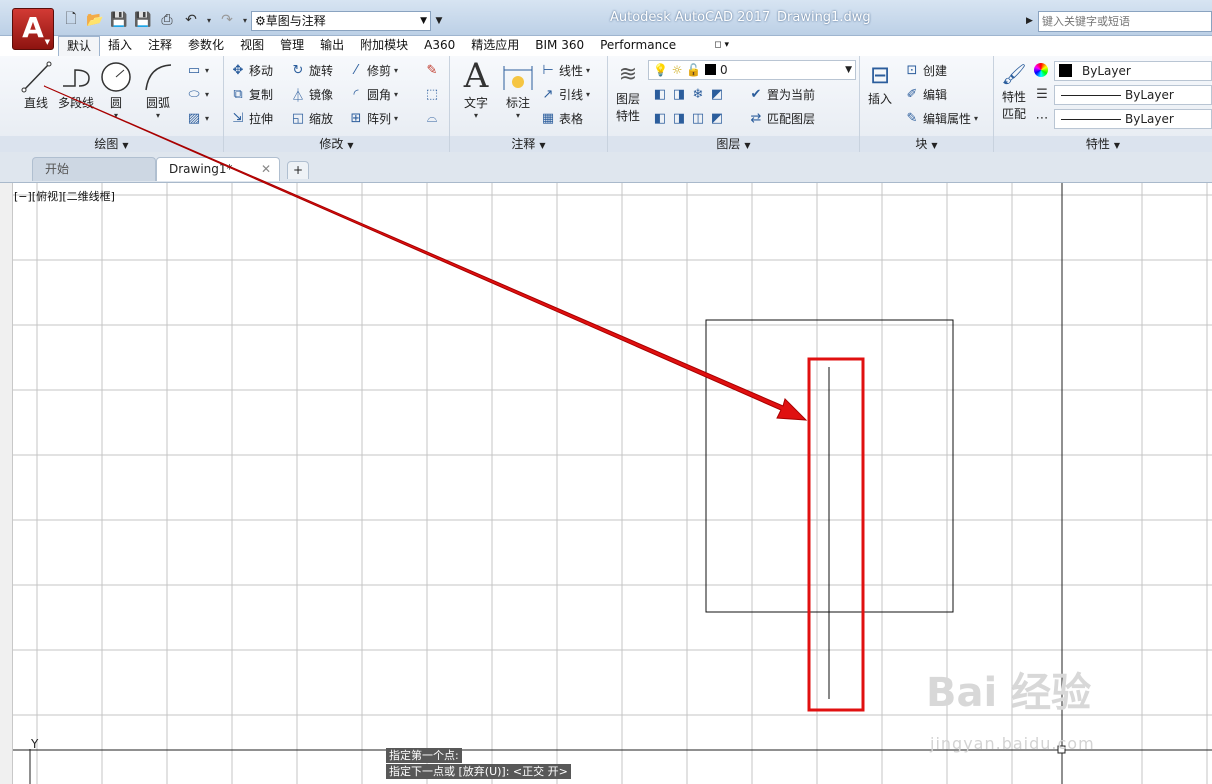 This screenshot has width=1212, height=784. I want to click on search-expand-icon: ▶, so click(1031, 21).